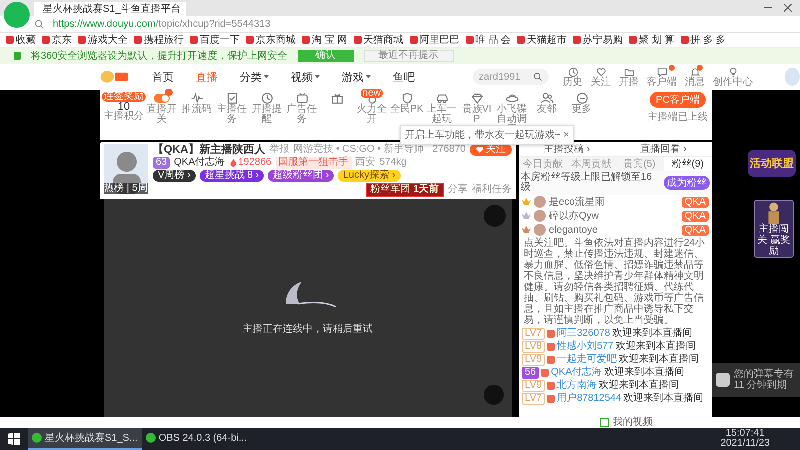  I want to click on confirm-button: 确认, so click(326, 56).